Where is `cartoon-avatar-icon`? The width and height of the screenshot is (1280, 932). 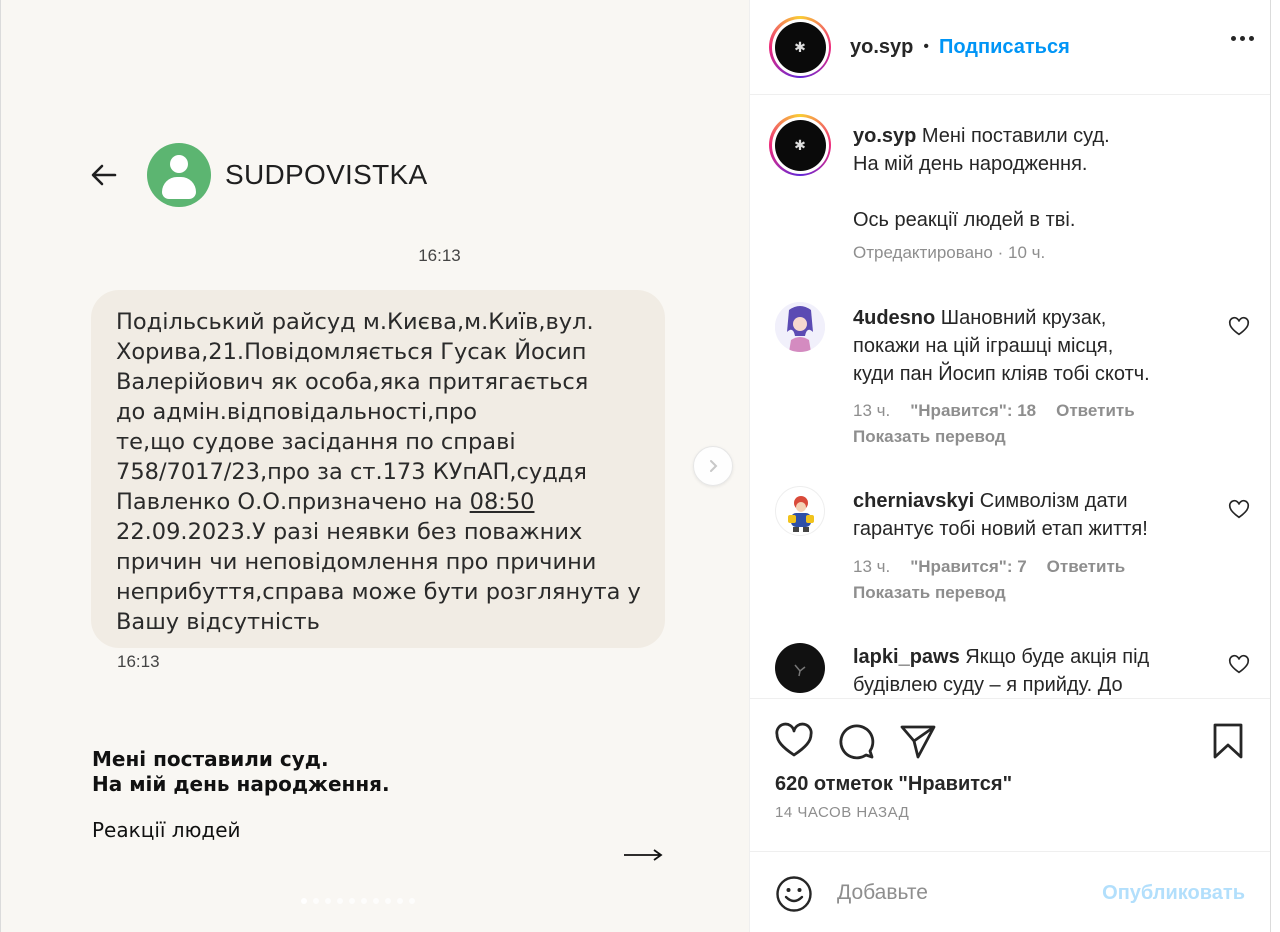 cartoon-avatar-icon is located at coordinates (801, 514).